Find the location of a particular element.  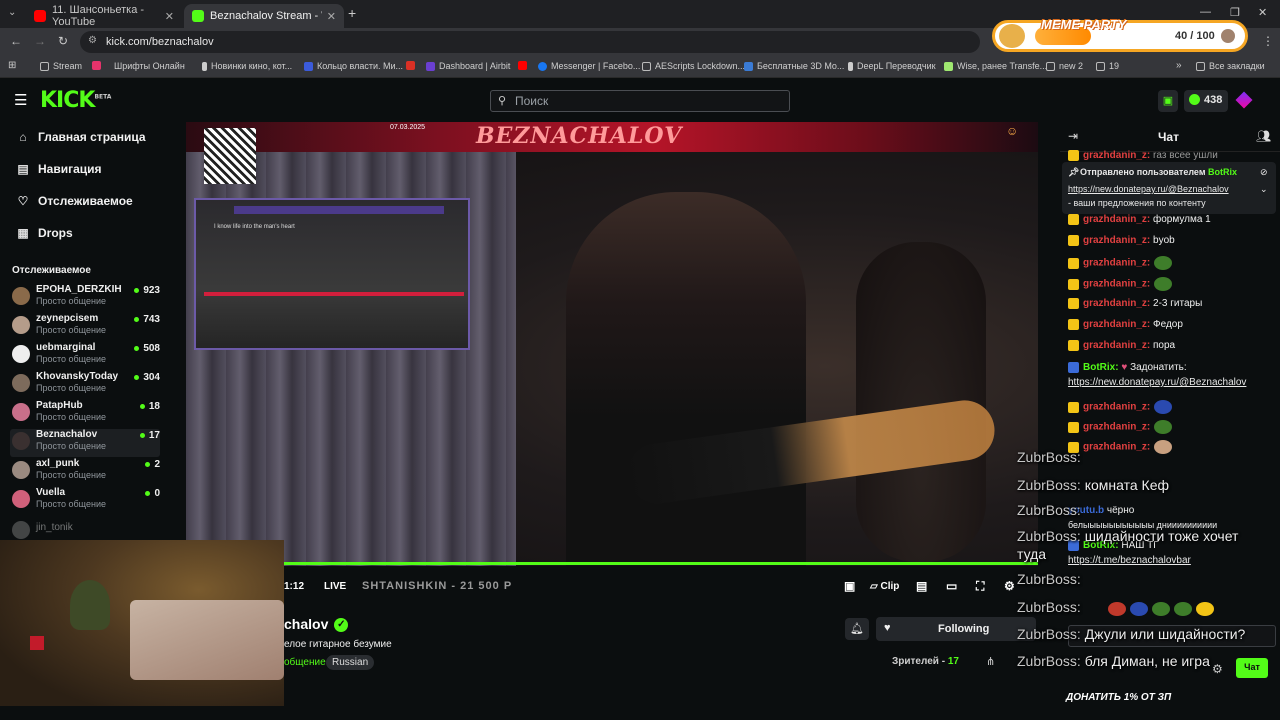

overlay-chat-line: туда is located at coordinates (1032, 554).